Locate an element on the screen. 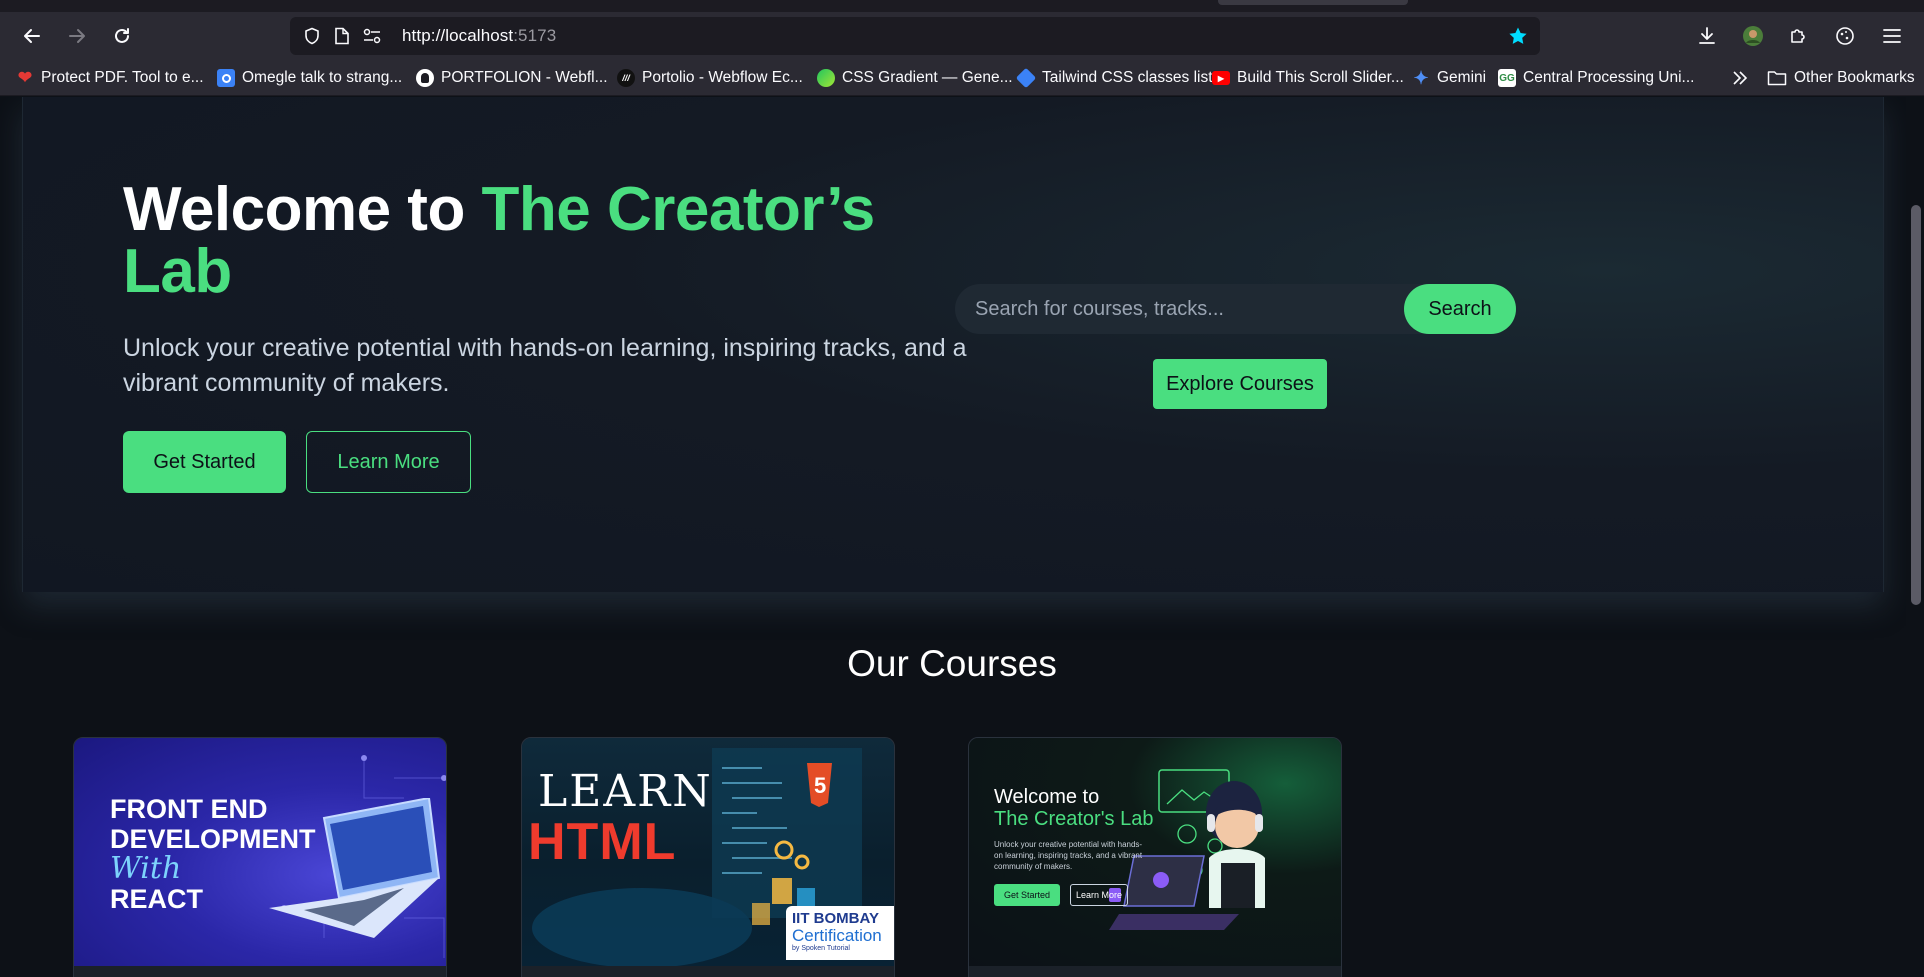  explore-courses-button: Explore Courses is located at coordinates (1240, 384).